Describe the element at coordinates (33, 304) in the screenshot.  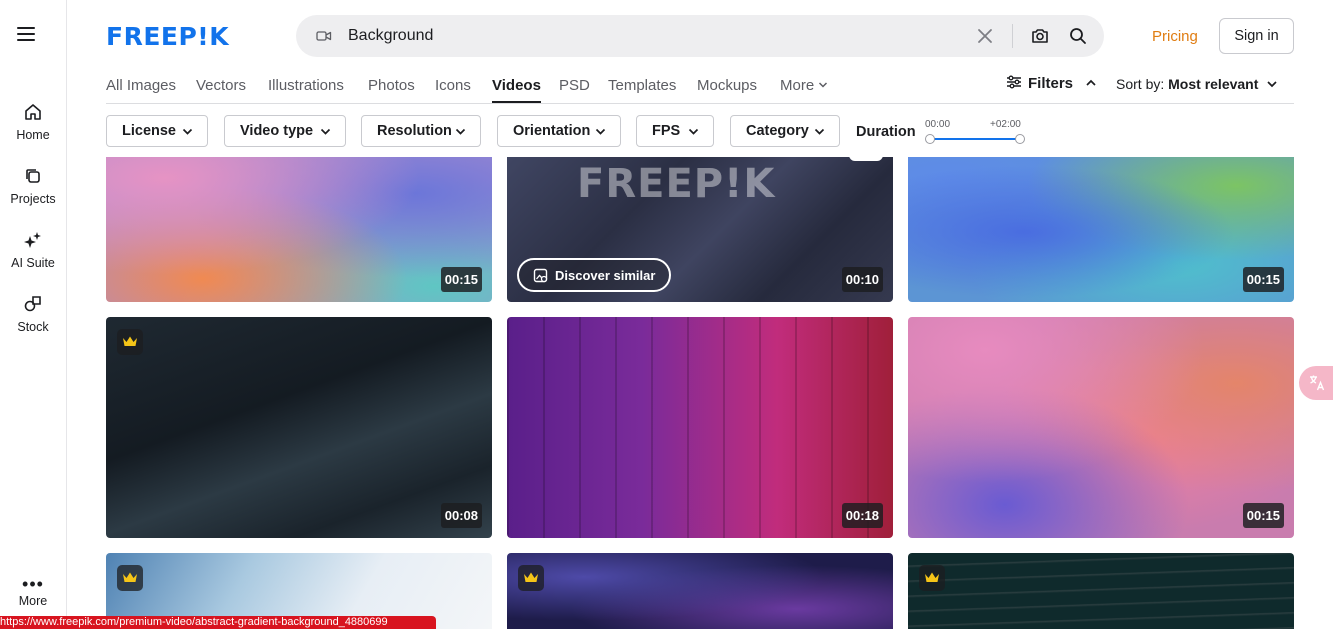
I see `shapes-icon` at that location.